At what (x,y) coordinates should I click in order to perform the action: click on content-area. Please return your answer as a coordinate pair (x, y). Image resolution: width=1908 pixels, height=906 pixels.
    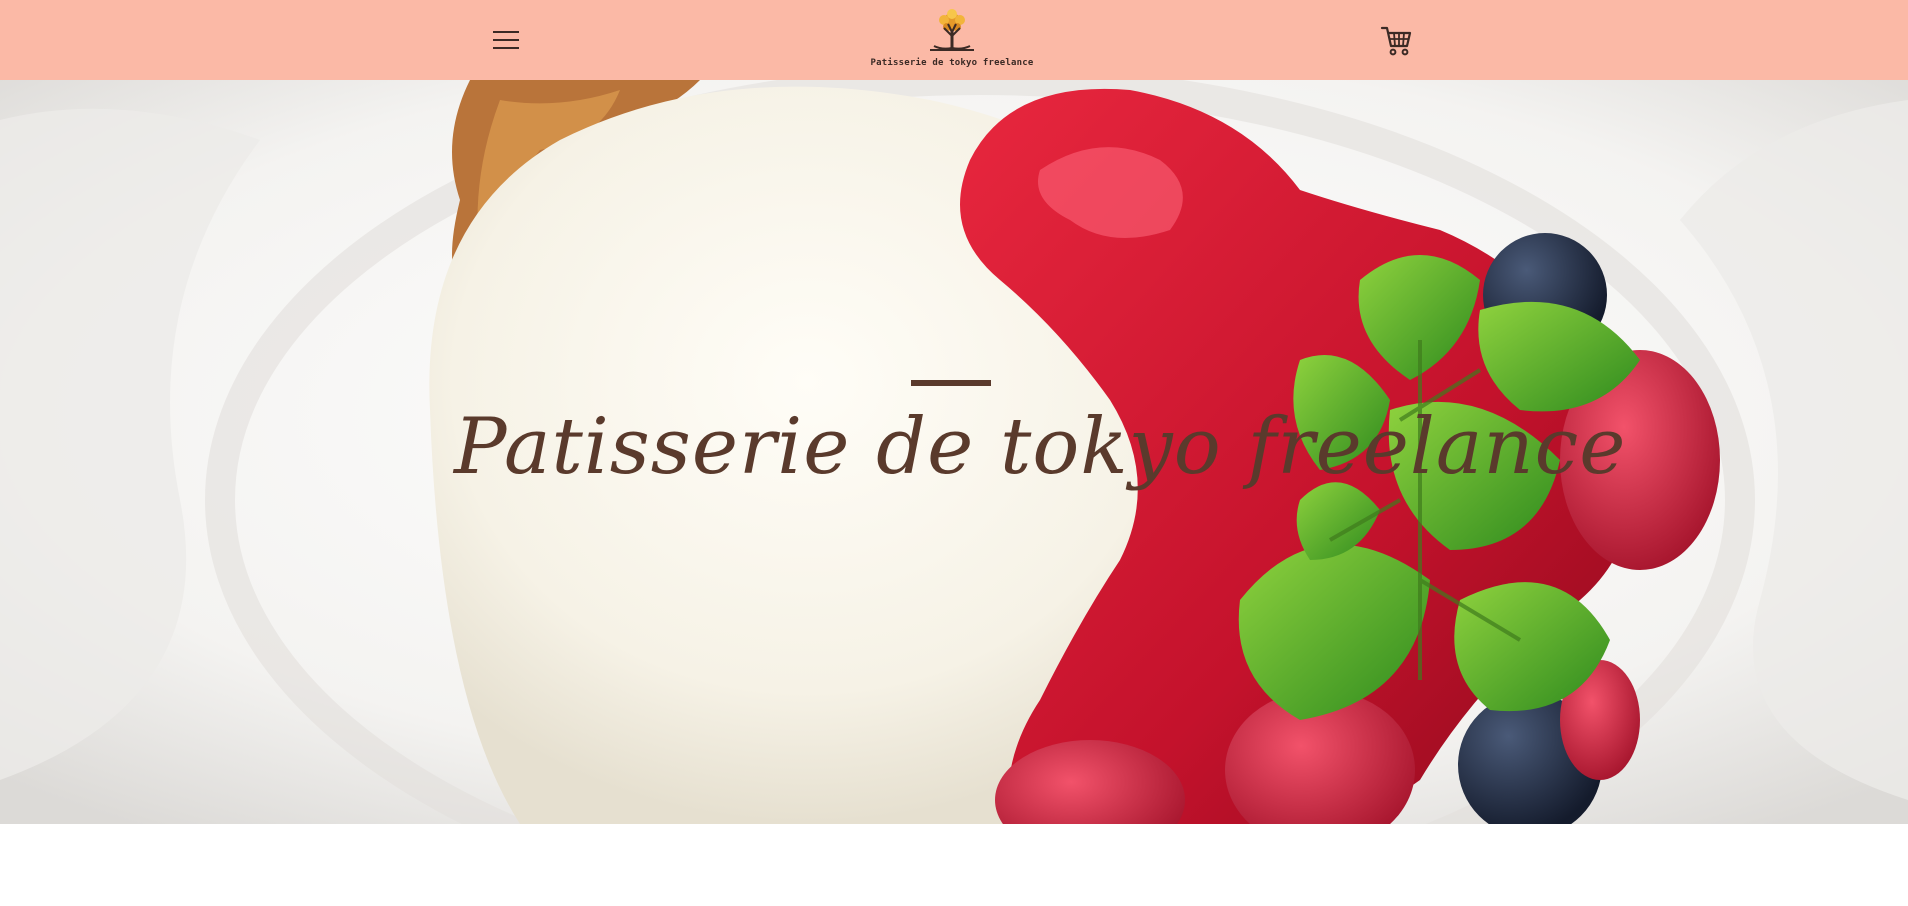
    Looking at the image, I should click on (954, 865).